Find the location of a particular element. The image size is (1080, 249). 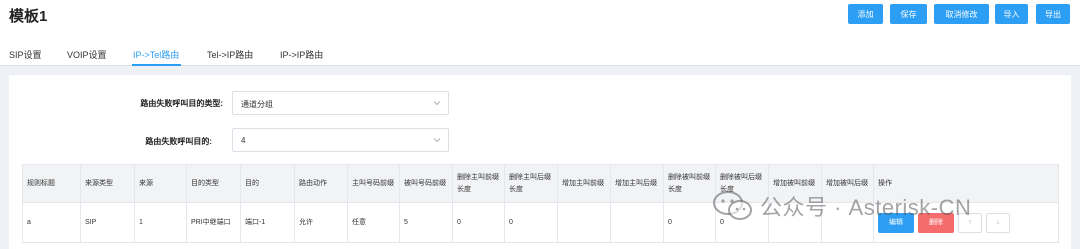

actions-cell: 编辑 删除 ↑ ↓ is located at coordinates (966, 222).